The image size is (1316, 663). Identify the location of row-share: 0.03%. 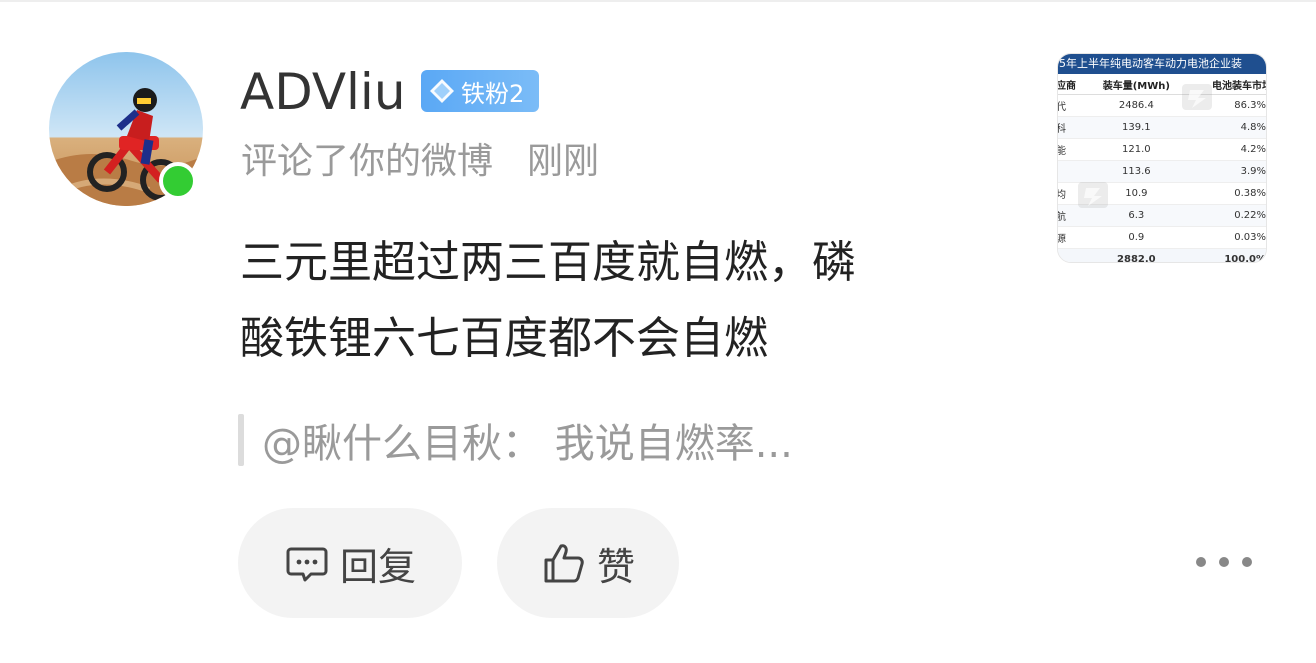
(1225, 237).